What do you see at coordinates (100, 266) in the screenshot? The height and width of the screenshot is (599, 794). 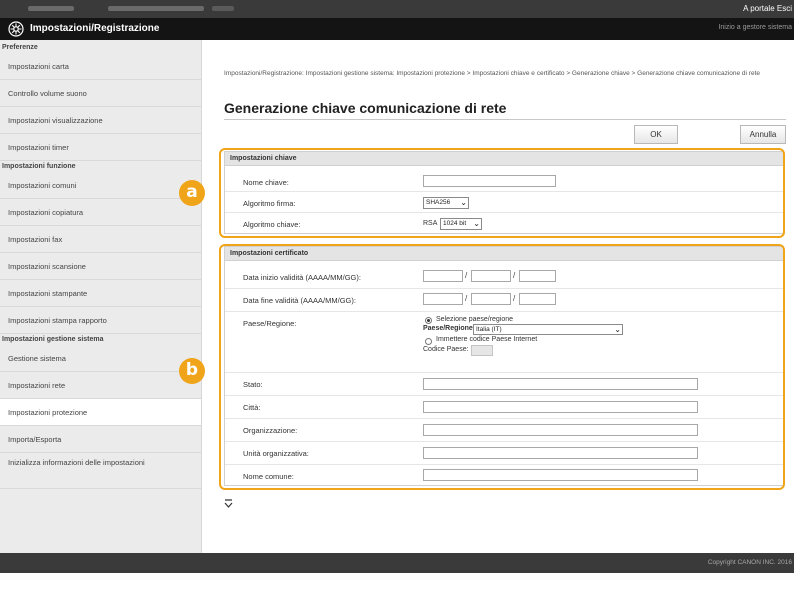 I see `sidebar-item-scan: Impostazioni scansione` at bounding box center [100, 266].